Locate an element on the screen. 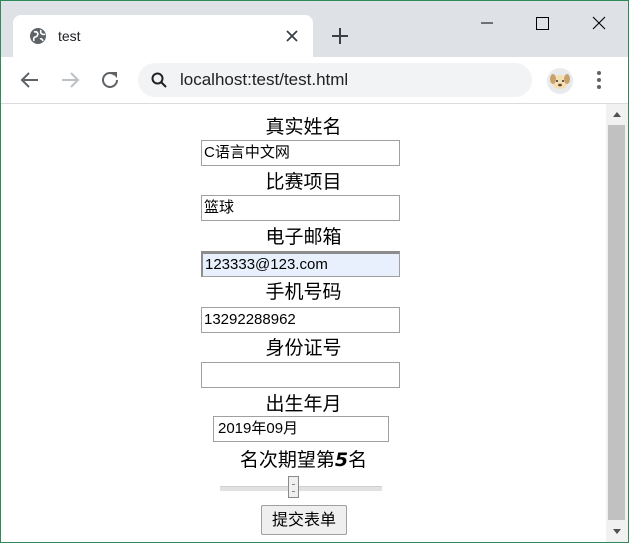 Image resolution: width=629 pixels, height=543 pixels. event-input: 篮球 is located at coordinates (300, 208).